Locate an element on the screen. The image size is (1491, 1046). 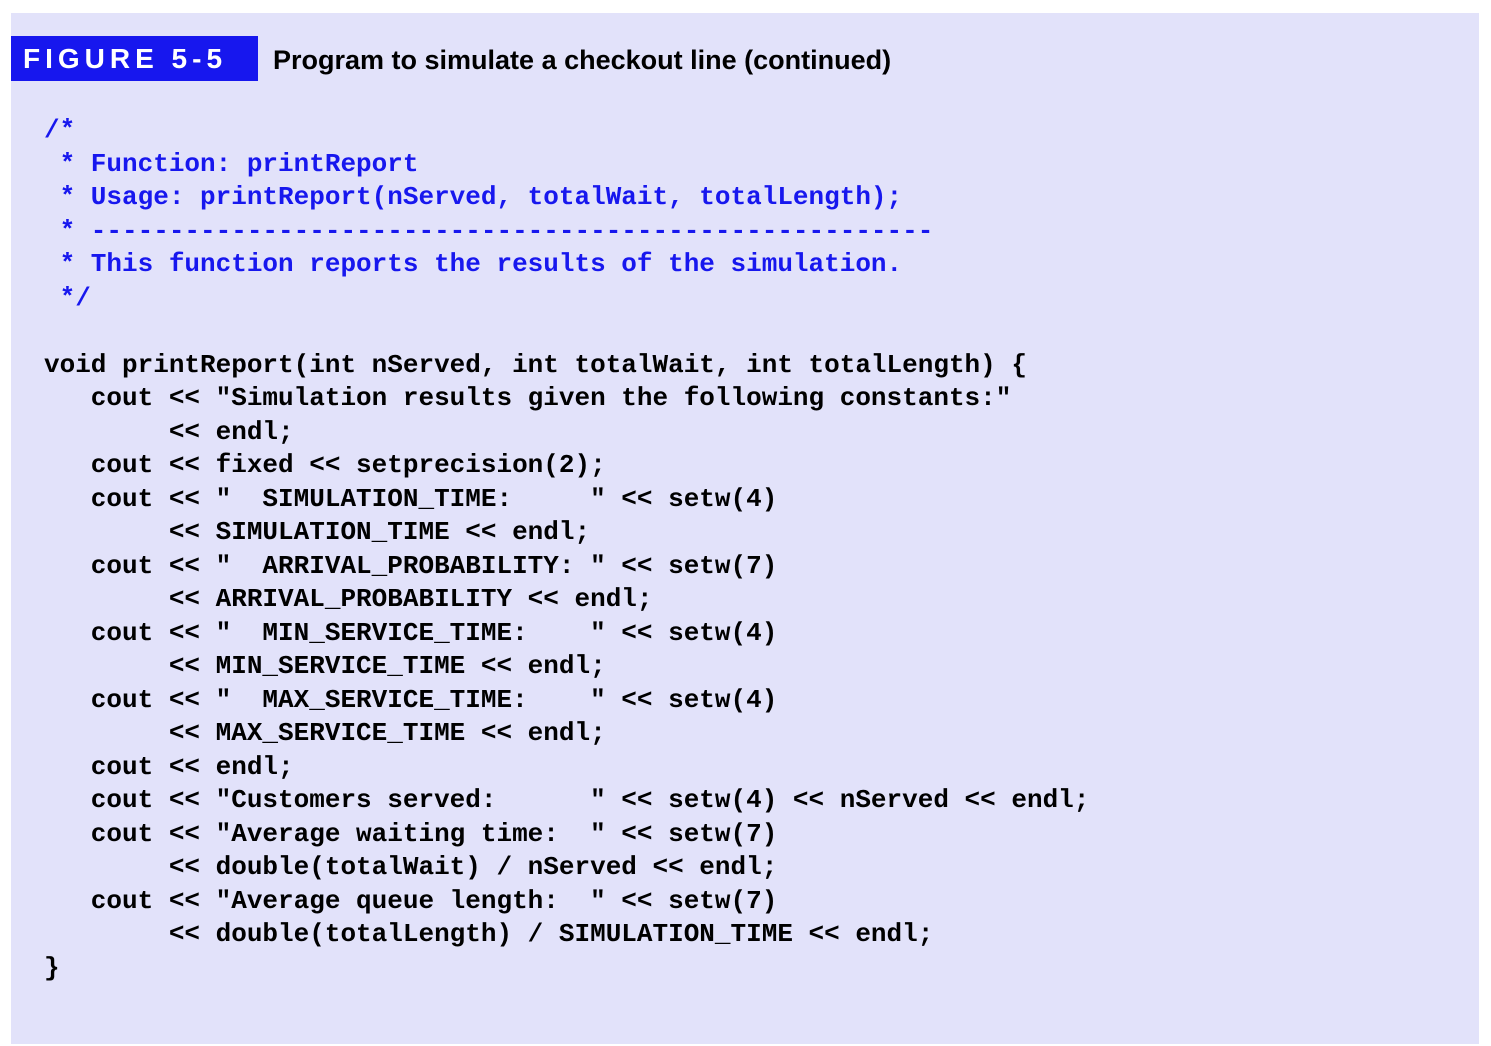
figure-label-badge: FIGURE 5-5 is located at coordinates (134, 58).